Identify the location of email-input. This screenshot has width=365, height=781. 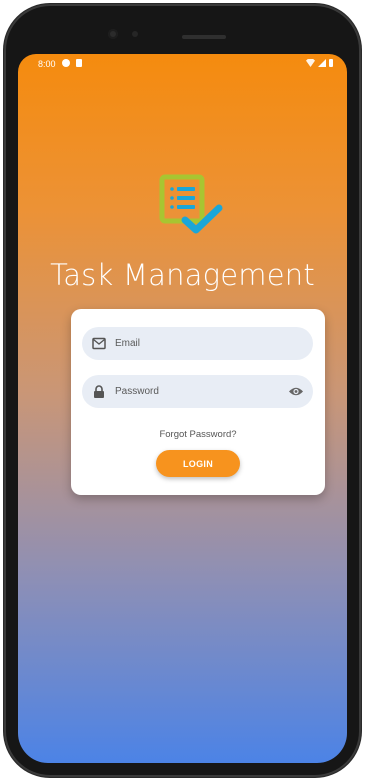
(200, 343).